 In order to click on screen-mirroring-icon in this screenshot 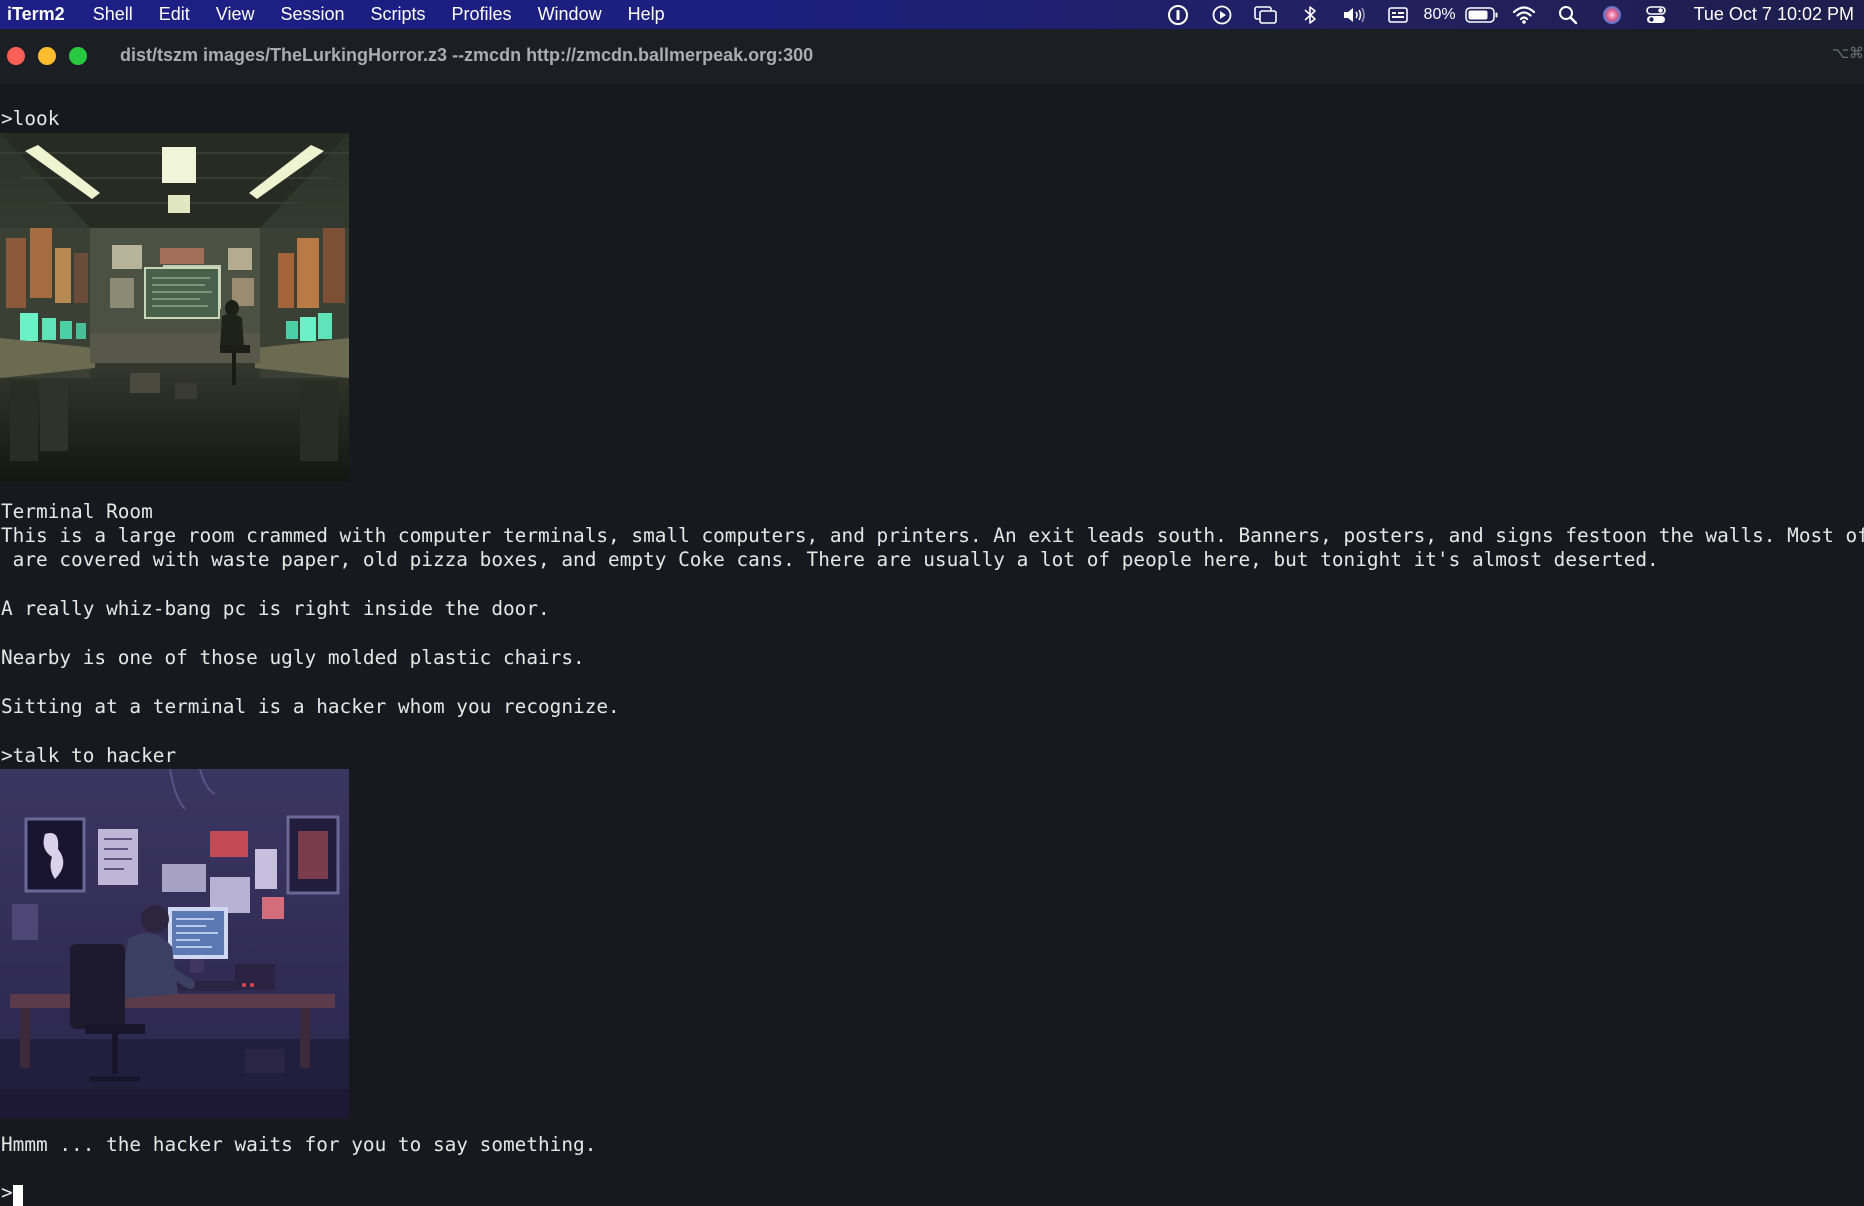, I will do `click(1266, 14)`.